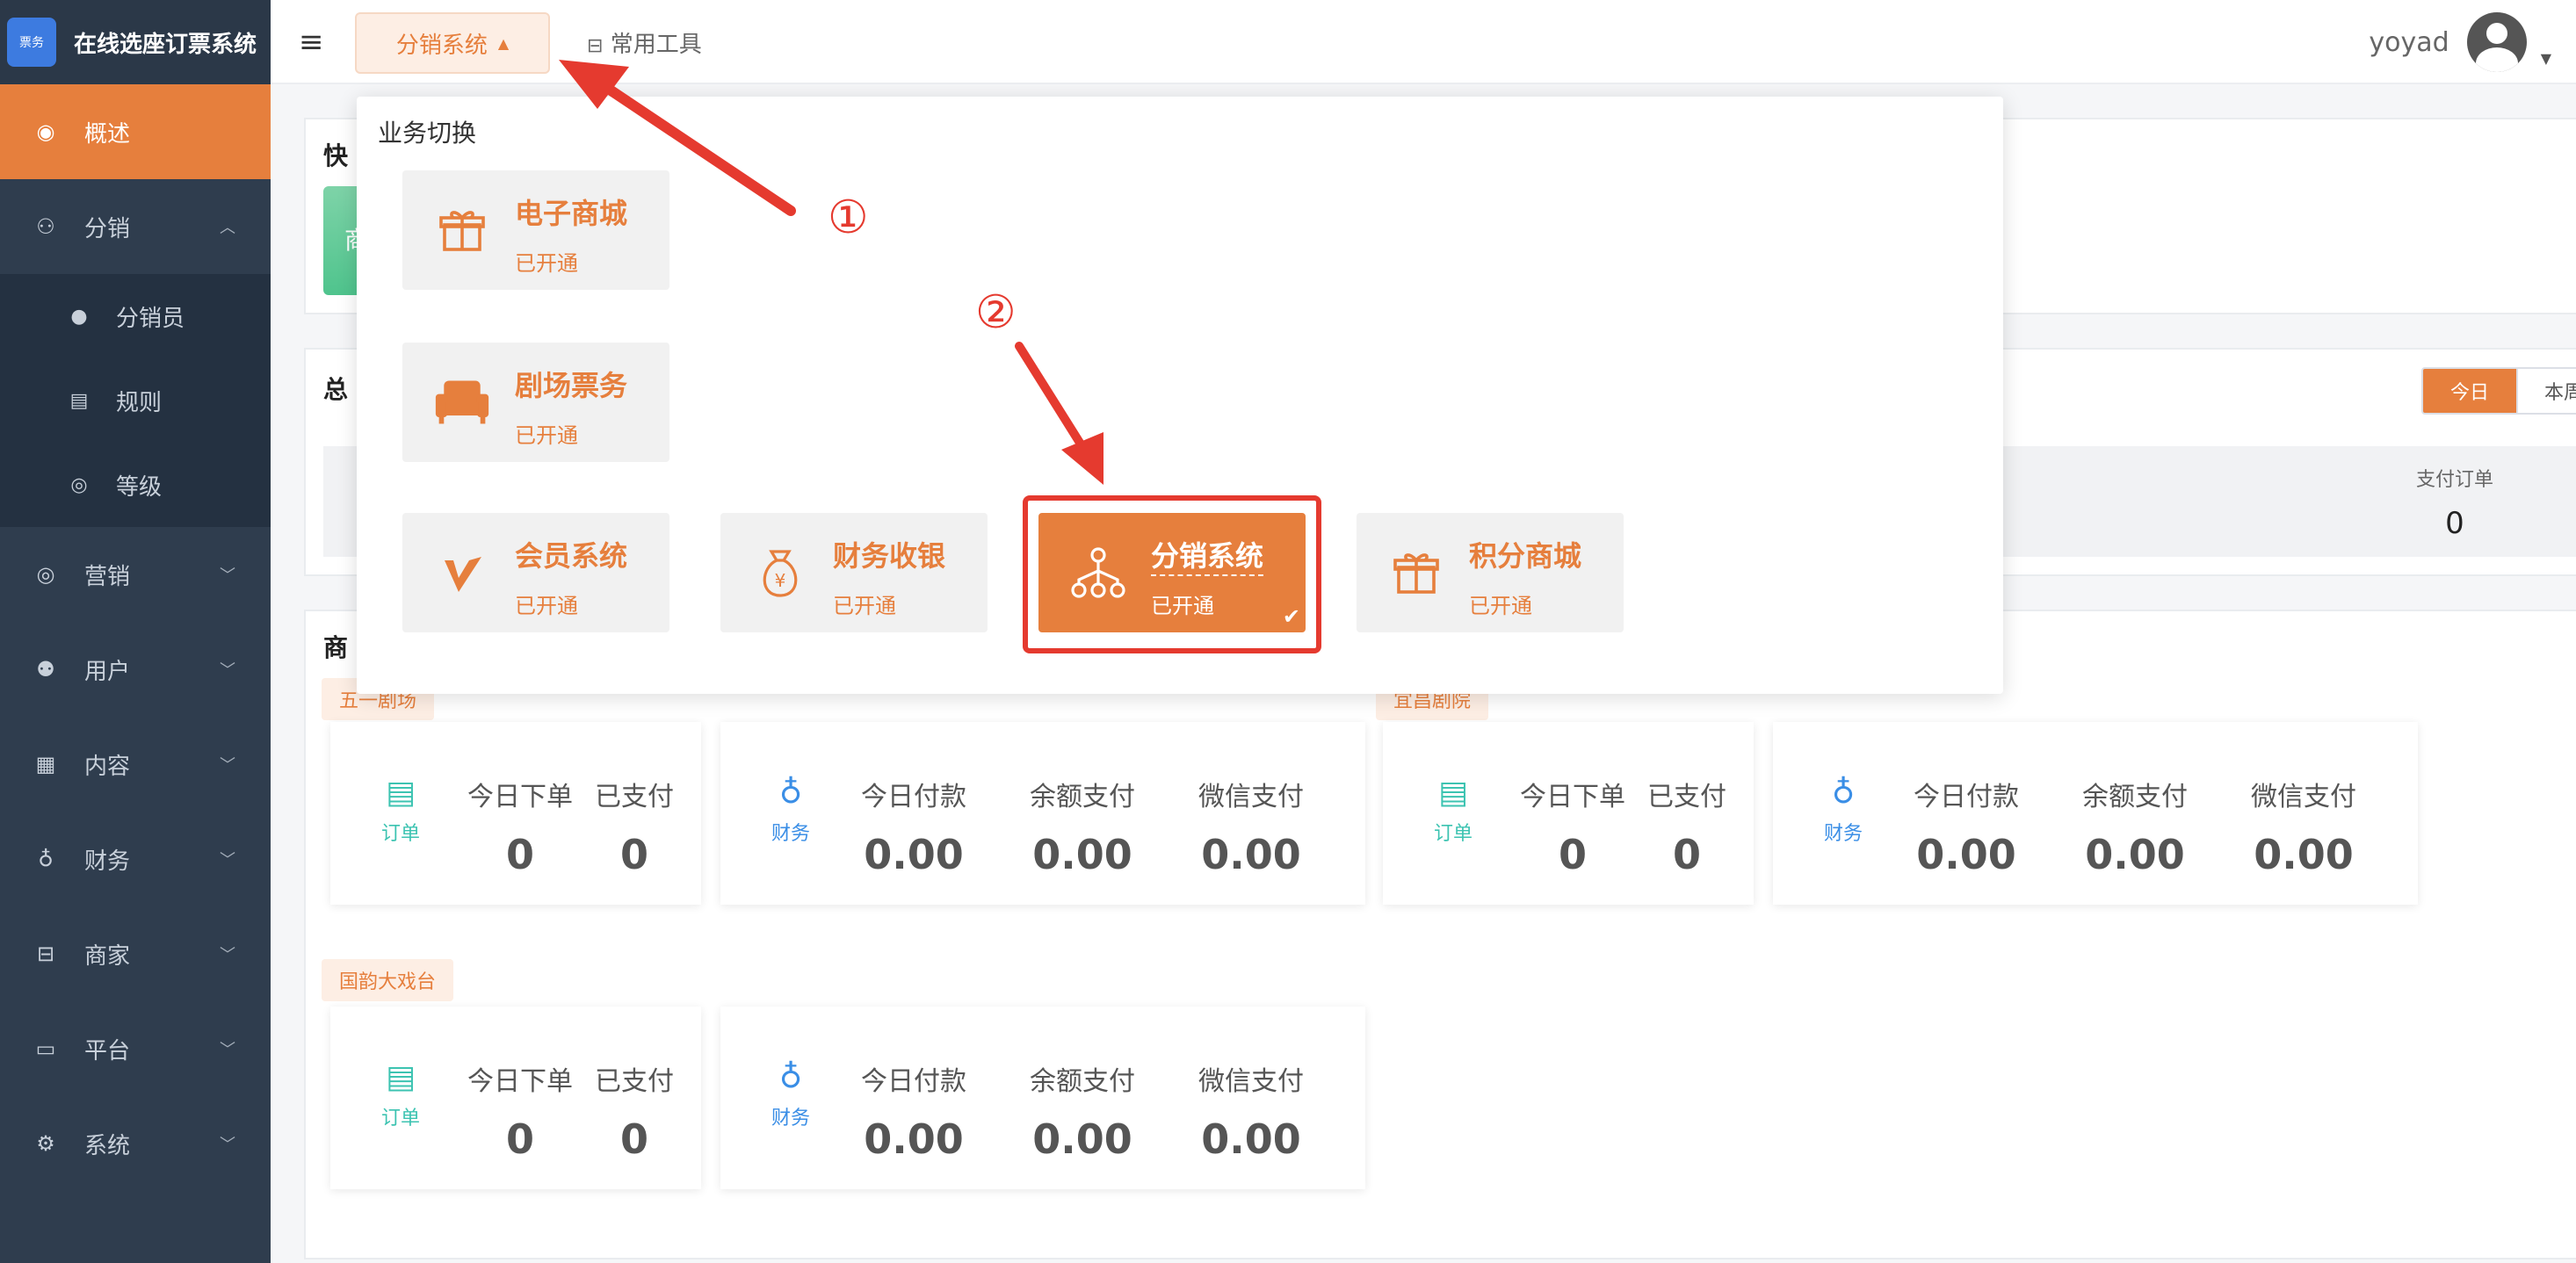  I want to click on annotation-arrows, so click(831, 272).